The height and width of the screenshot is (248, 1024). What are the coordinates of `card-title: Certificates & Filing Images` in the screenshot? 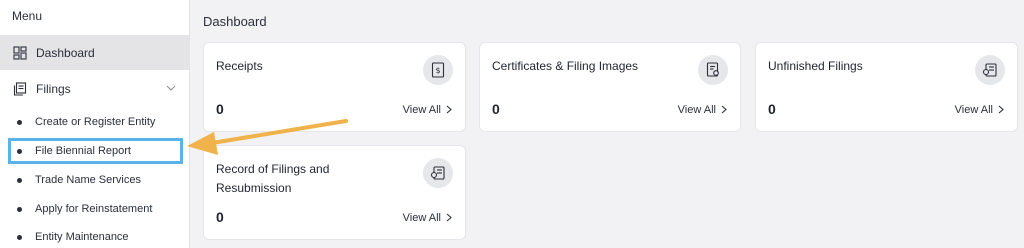 It's located at (565, 66).